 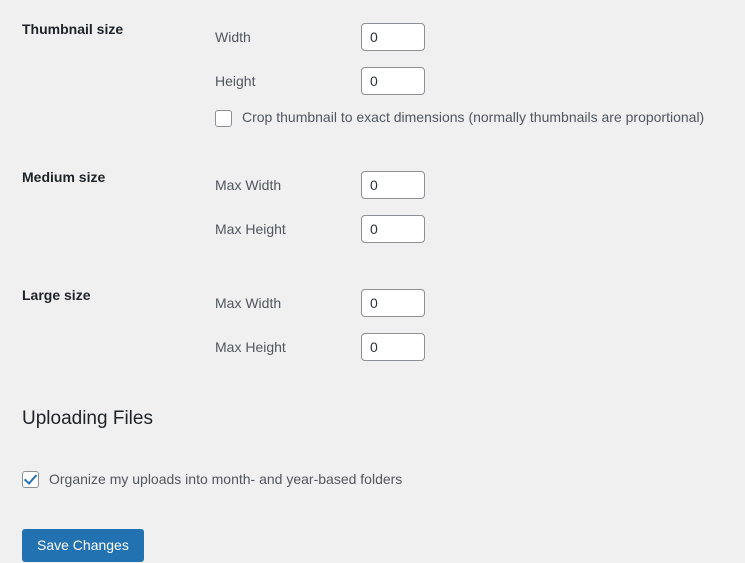 I want to click on large-size-fields: Max Width Max Height, so click(x=480, y=325).